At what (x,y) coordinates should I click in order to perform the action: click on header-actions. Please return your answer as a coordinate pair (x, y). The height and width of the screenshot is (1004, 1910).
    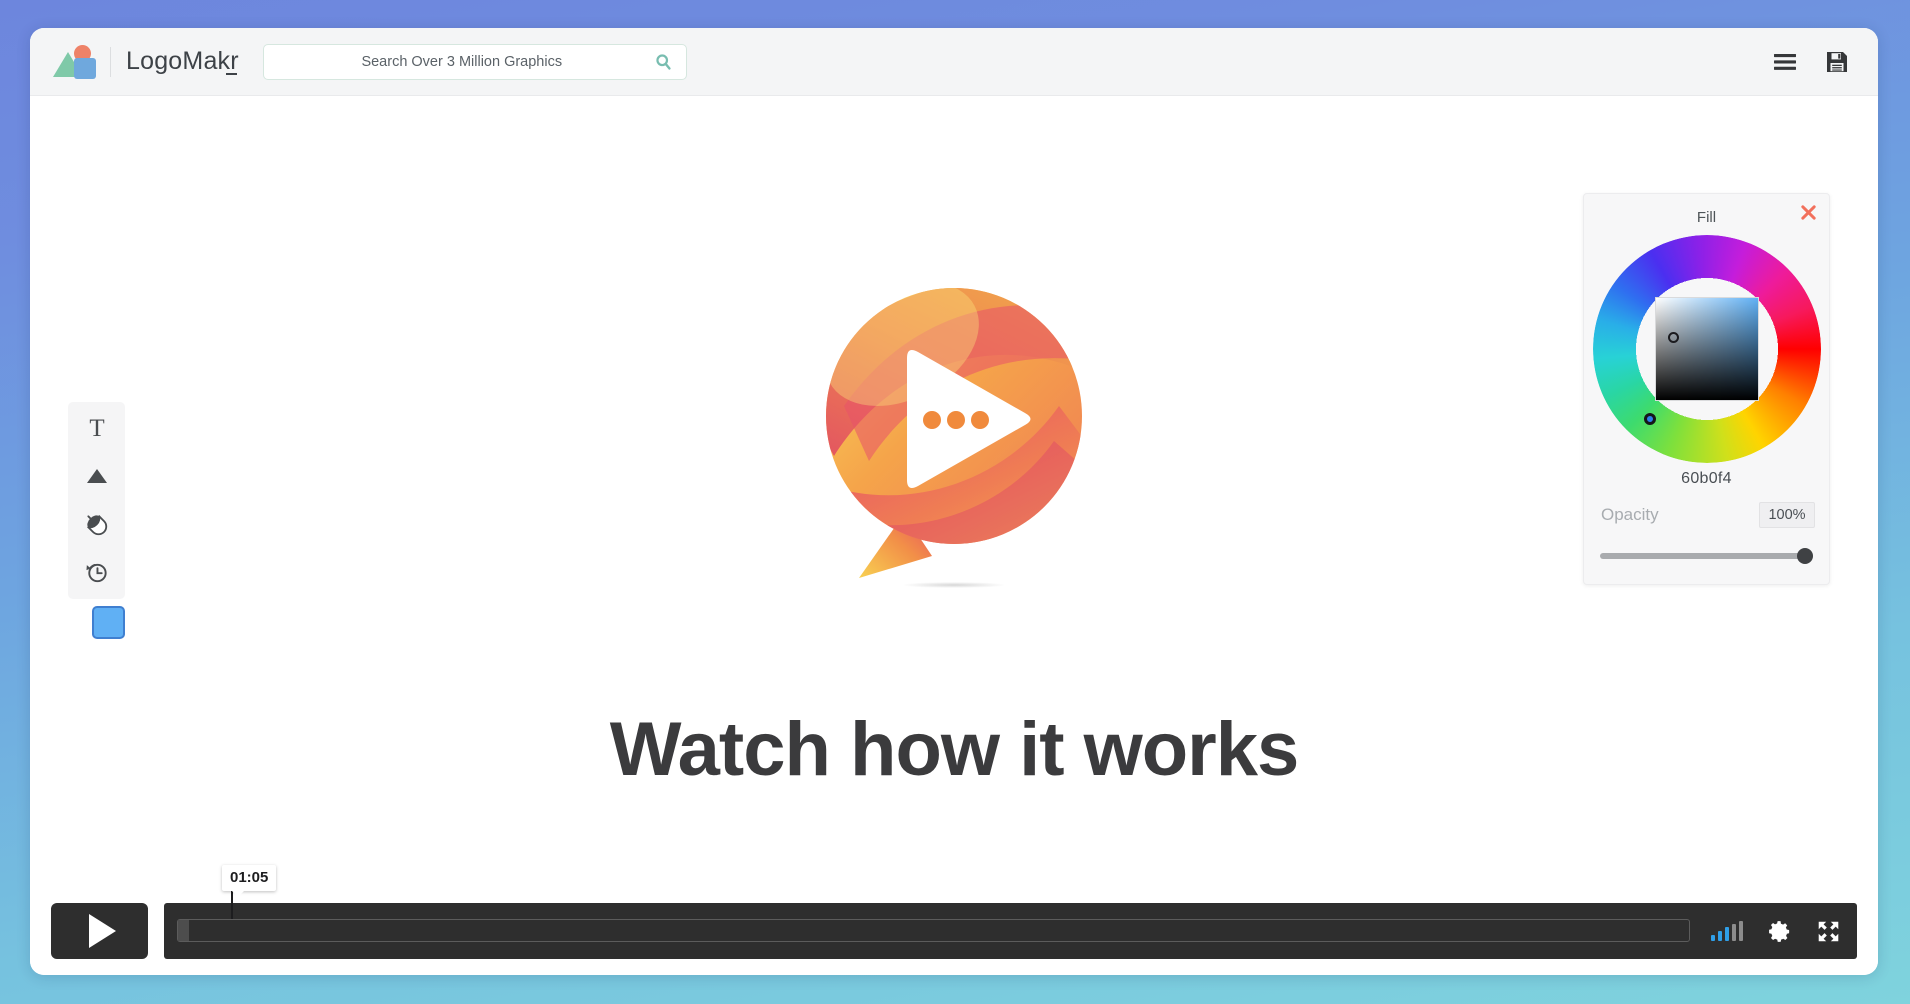
    Looking at the image, I should click on (1811, 62).